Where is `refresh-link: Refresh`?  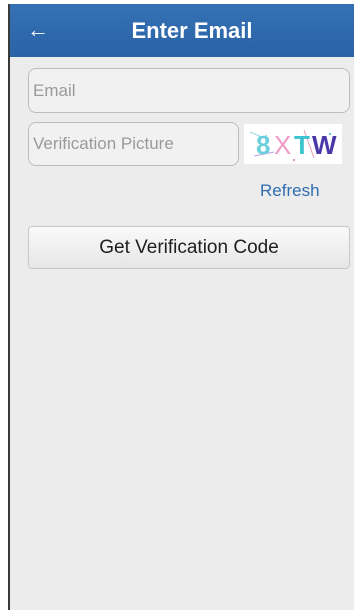
refresh-link: Refresh is located at coordinates (290, 191).